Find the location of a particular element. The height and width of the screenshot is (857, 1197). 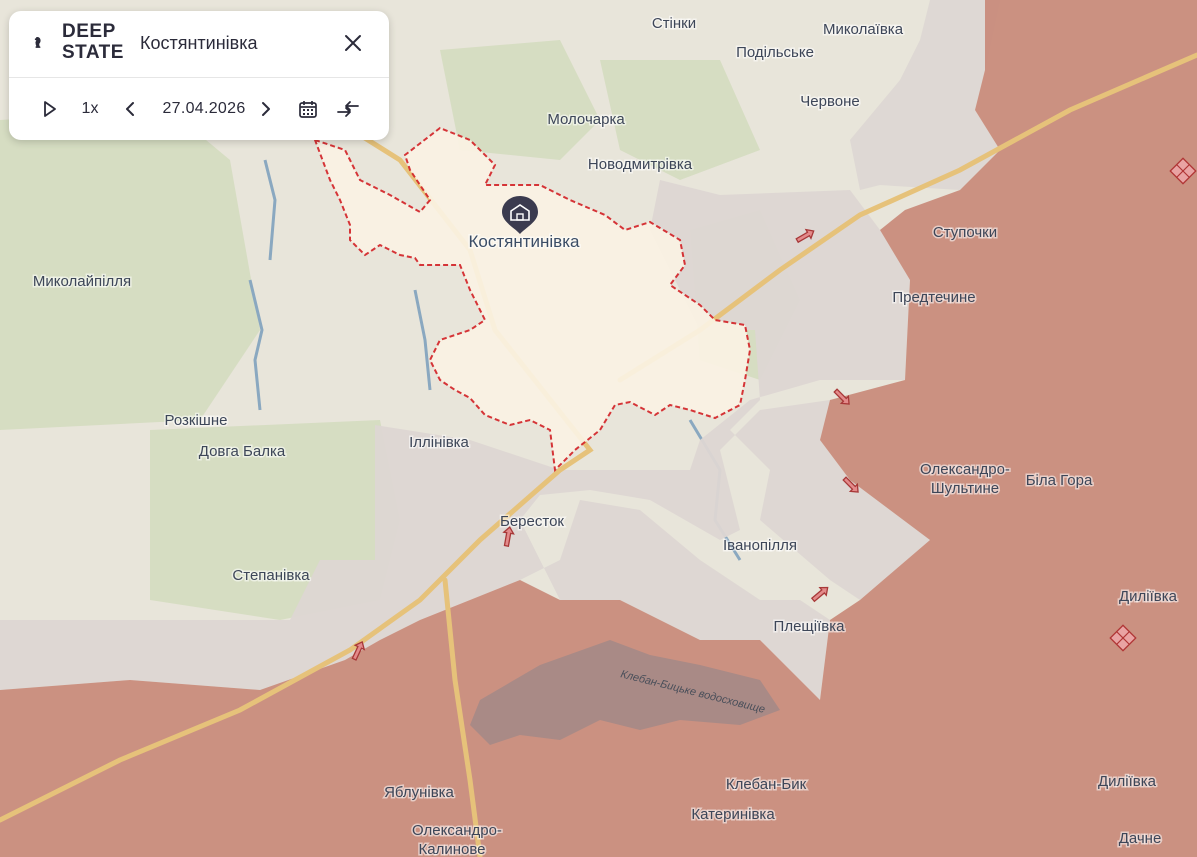

place-label: Молочарка is located at coordinates (586, 119).